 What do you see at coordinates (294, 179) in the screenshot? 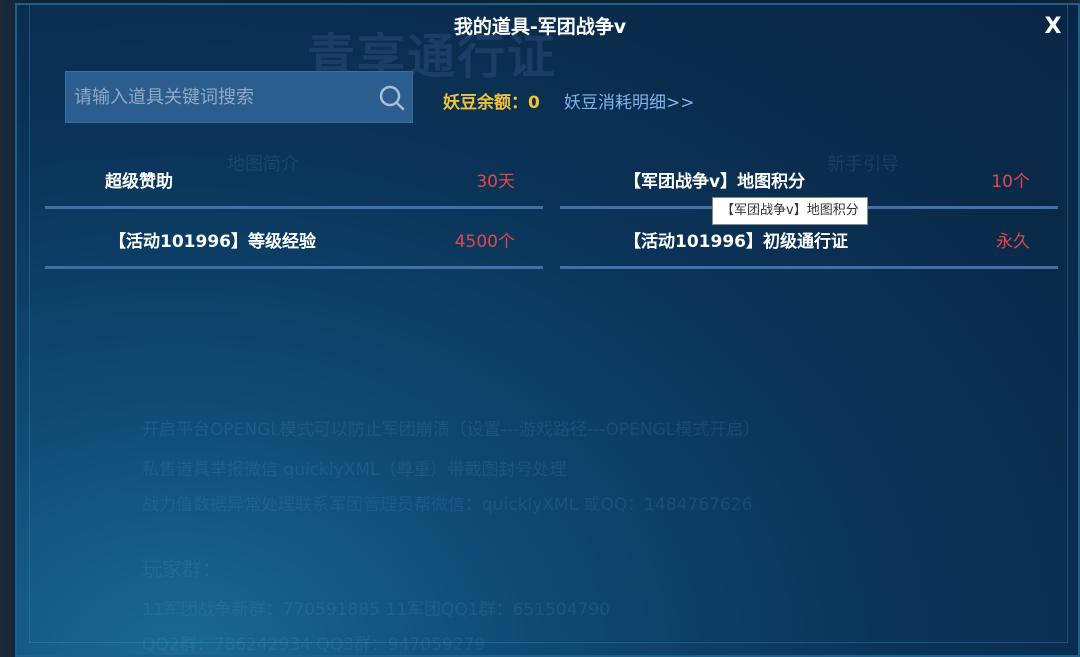
I see `list-item: 超级赞助 30天` at bounding box center [294, 179].